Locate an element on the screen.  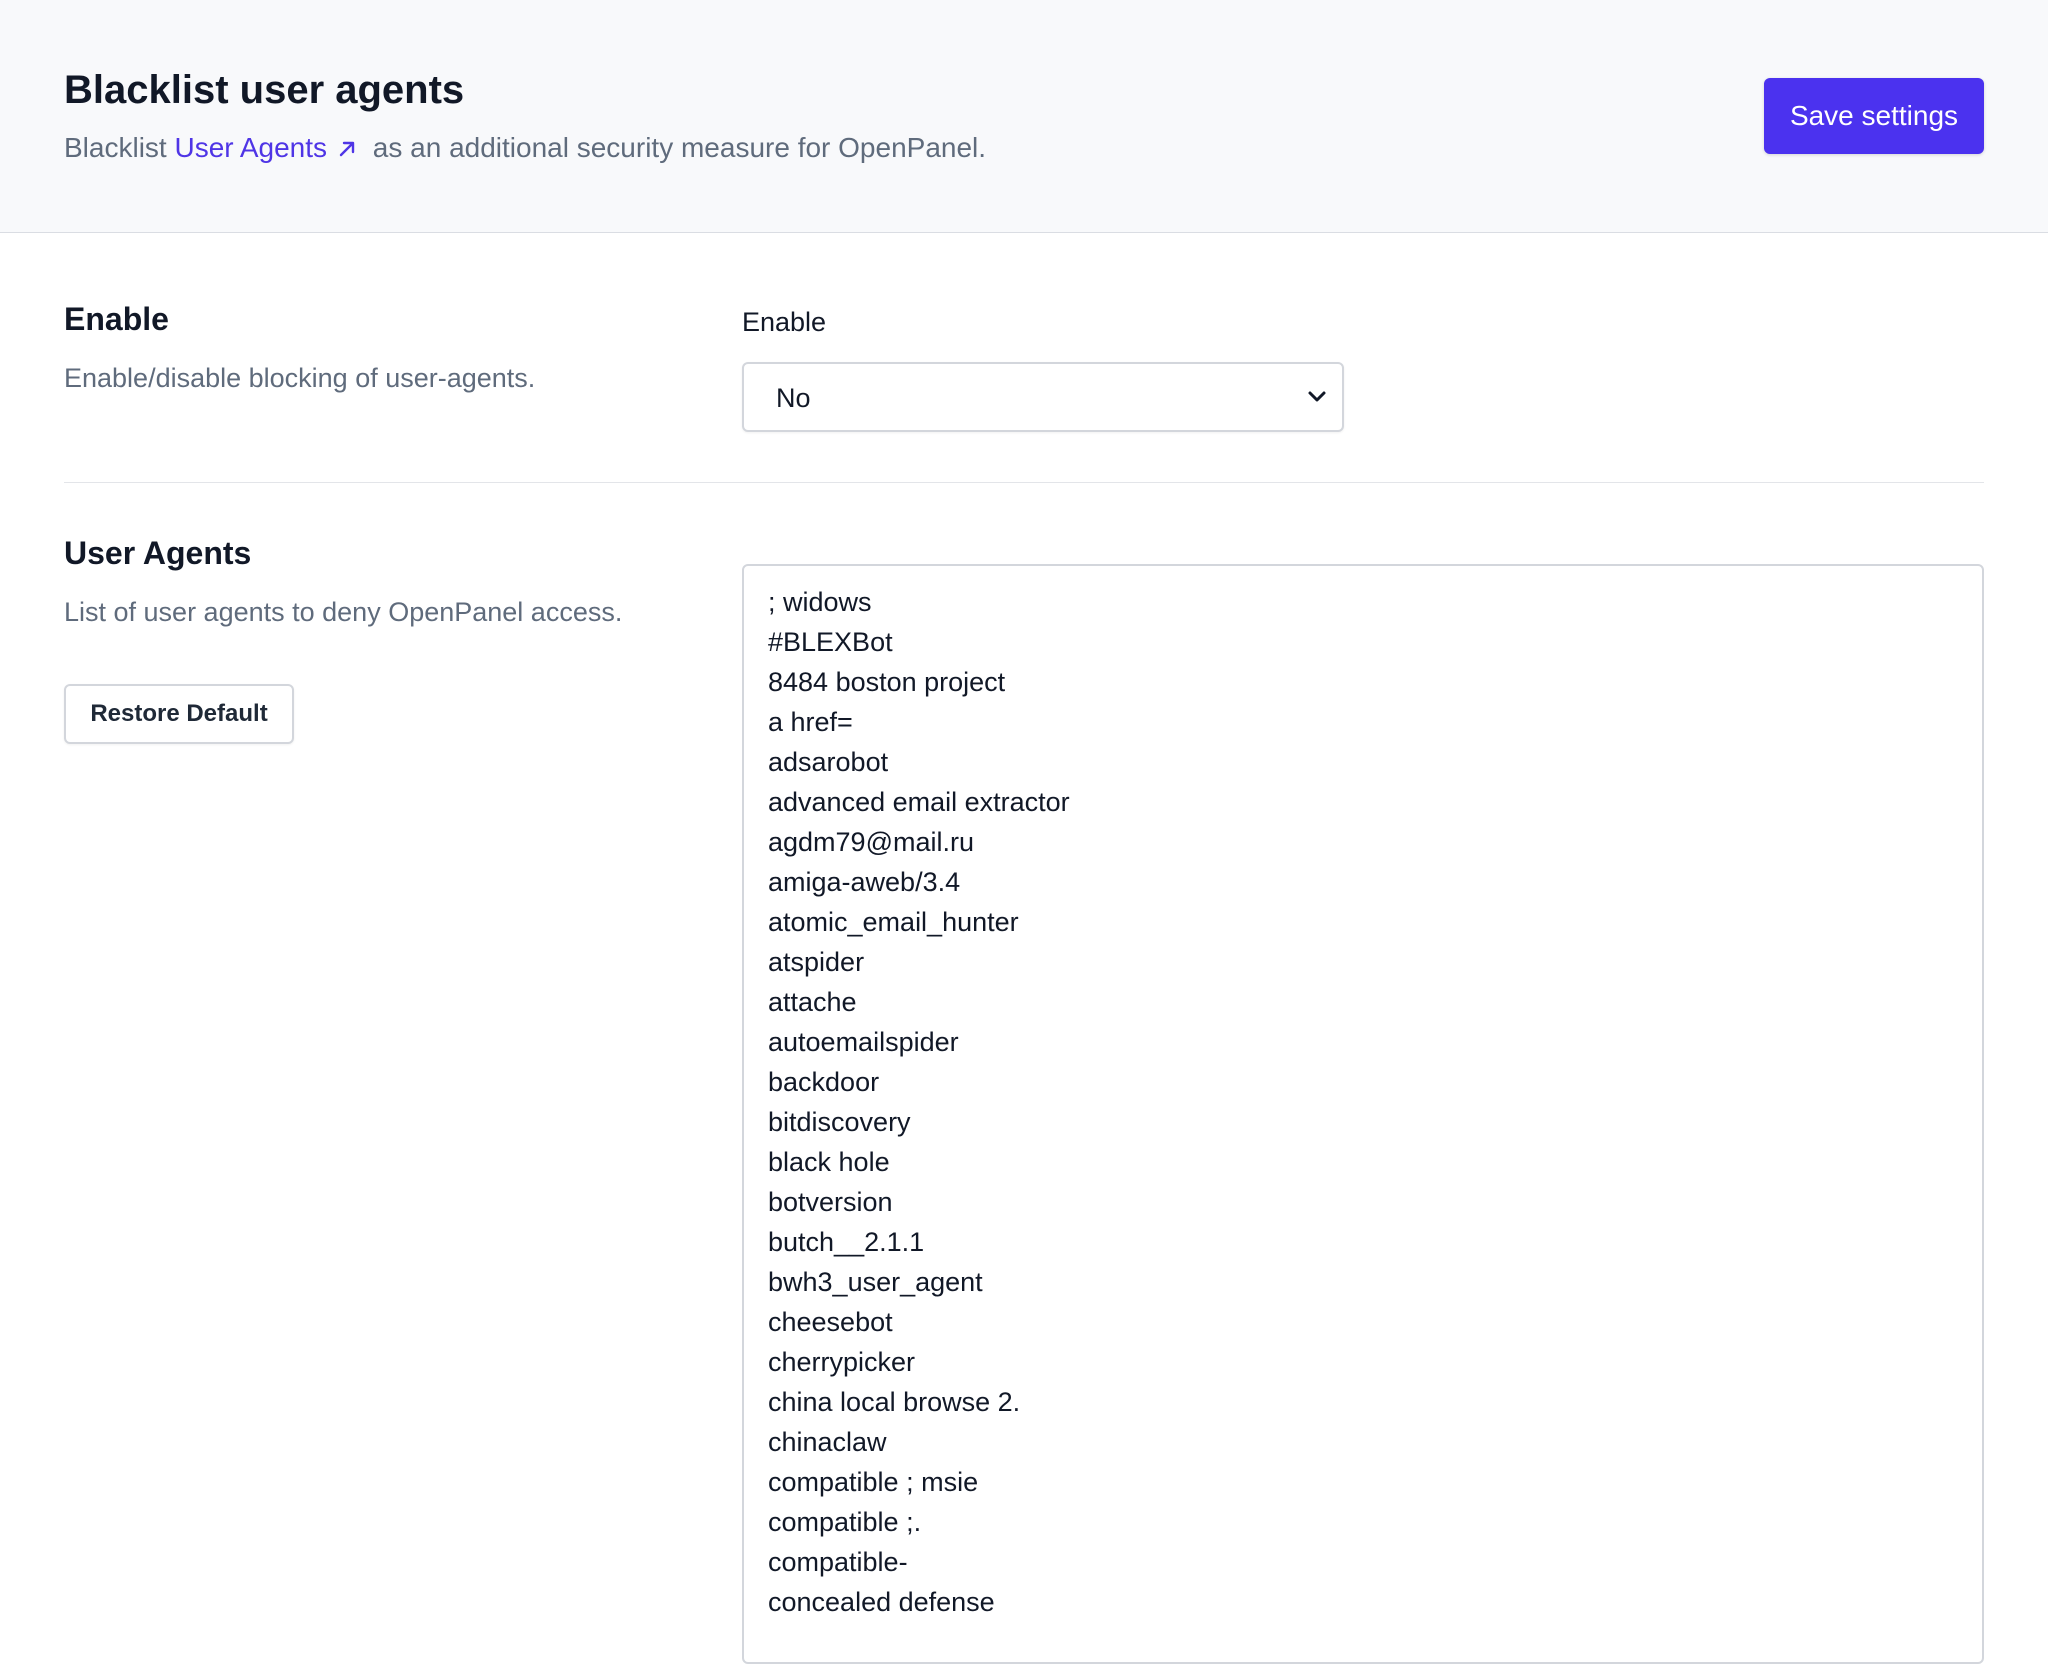
user-agent-line: autoemailspider is located at coordinates (863, 1042).